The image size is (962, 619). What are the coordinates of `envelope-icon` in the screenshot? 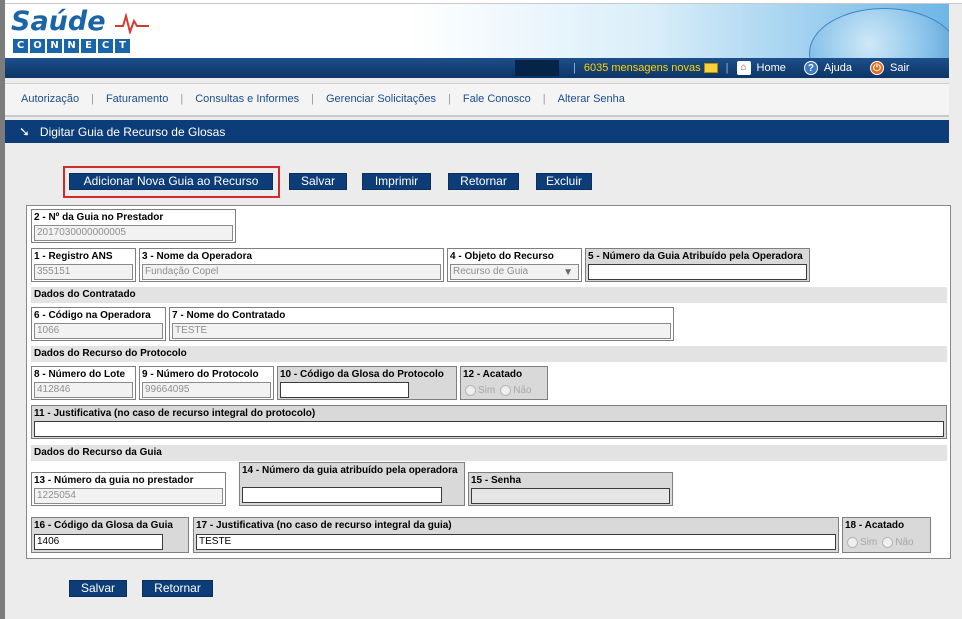 It's located at (710, 68).